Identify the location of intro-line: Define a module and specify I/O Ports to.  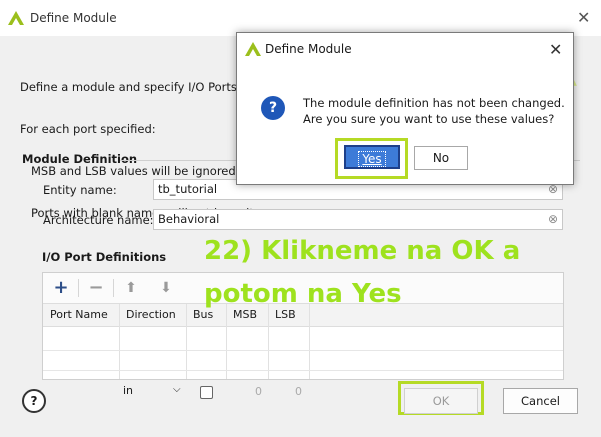
(136, 87).